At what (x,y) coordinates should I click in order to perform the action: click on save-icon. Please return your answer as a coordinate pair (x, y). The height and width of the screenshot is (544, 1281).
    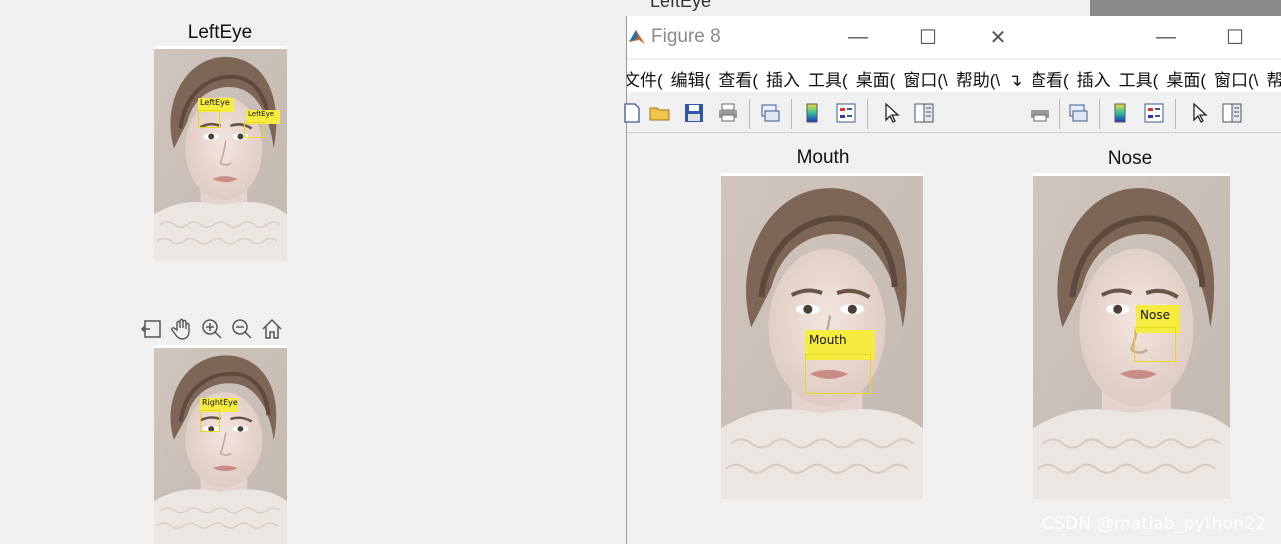
    Looking at the image, I should click on (694, 113).